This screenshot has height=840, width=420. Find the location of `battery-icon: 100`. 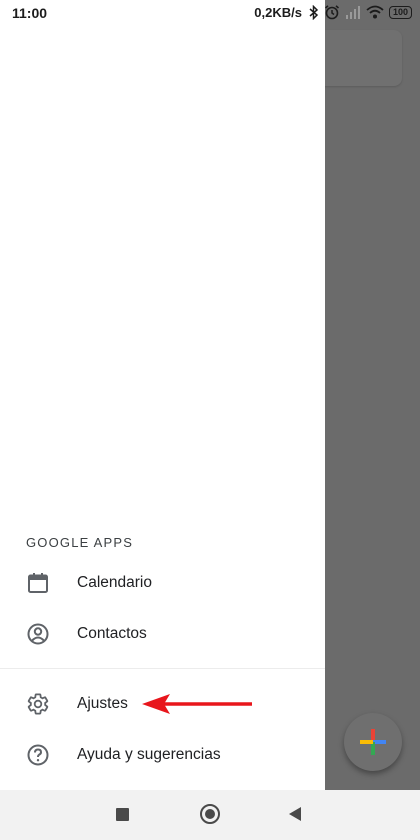

battery-icon: 100 is located at coordinates (400, 12).